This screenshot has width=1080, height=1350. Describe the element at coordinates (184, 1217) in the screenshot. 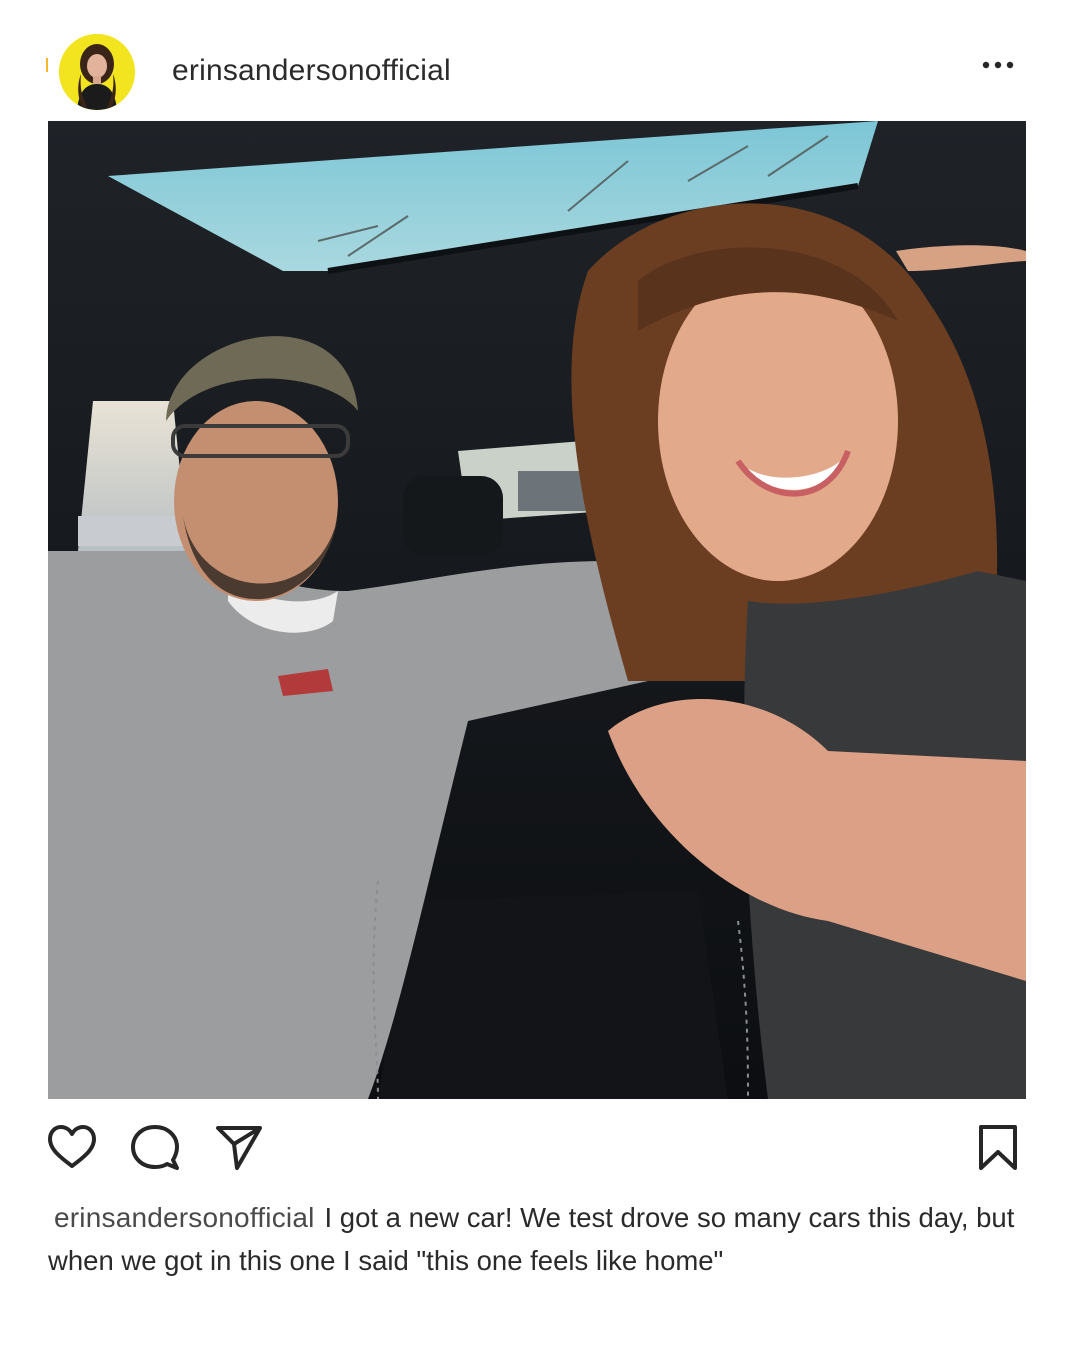

I see `caption-username: erinsandersonofficial` at that location.